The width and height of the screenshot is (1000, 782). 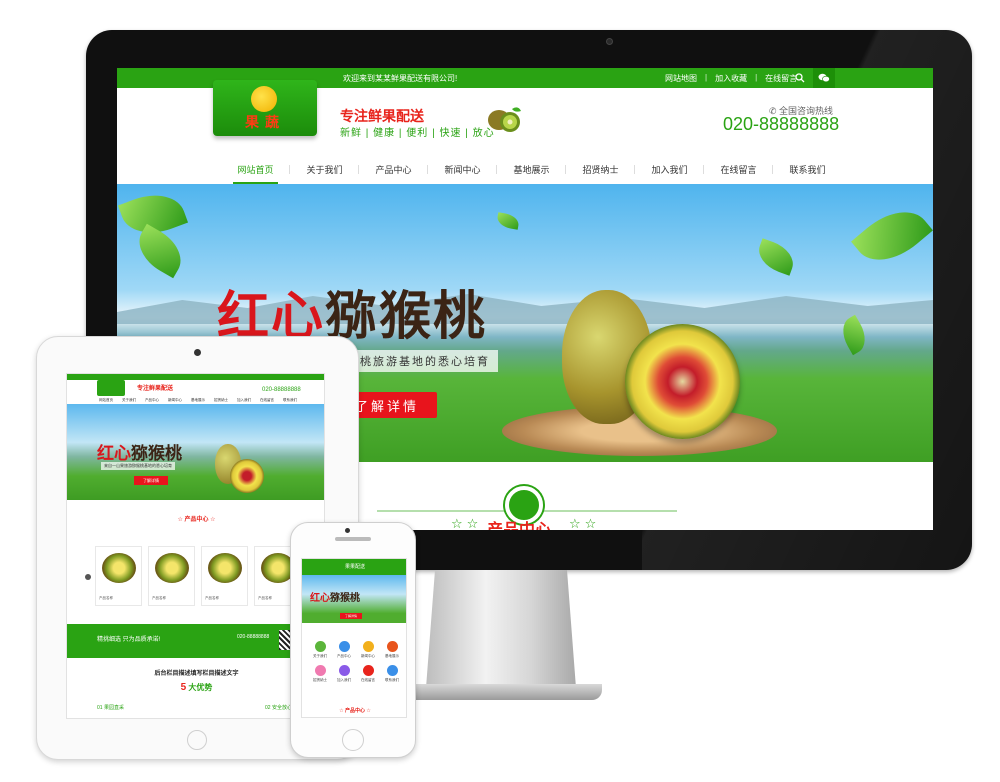 I want to click on grid-item-base: 基地展示, so click(x=392, y=650).